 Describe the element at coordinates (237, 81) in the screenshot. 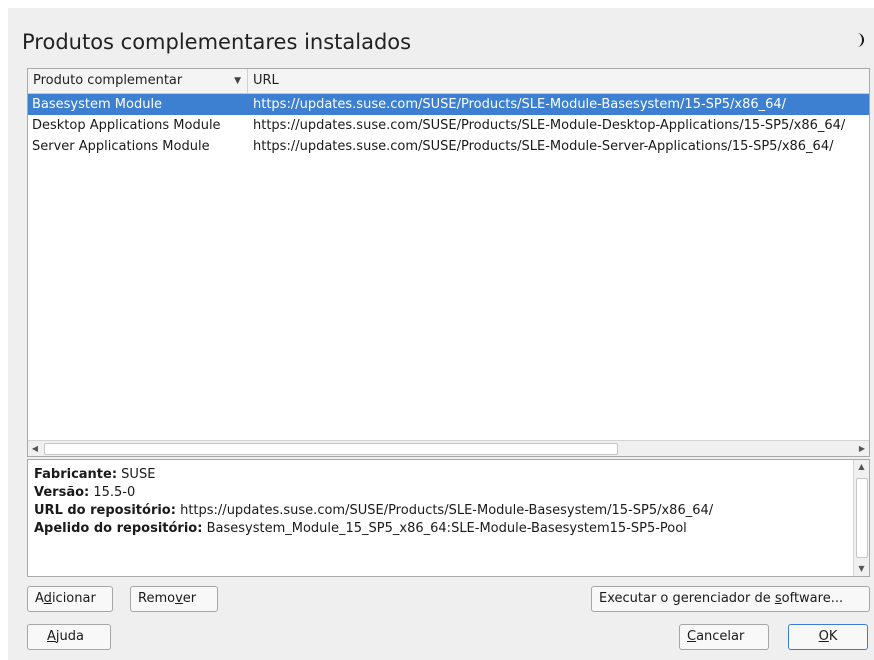

I see `sort-descending-icon: ▼` at that location.